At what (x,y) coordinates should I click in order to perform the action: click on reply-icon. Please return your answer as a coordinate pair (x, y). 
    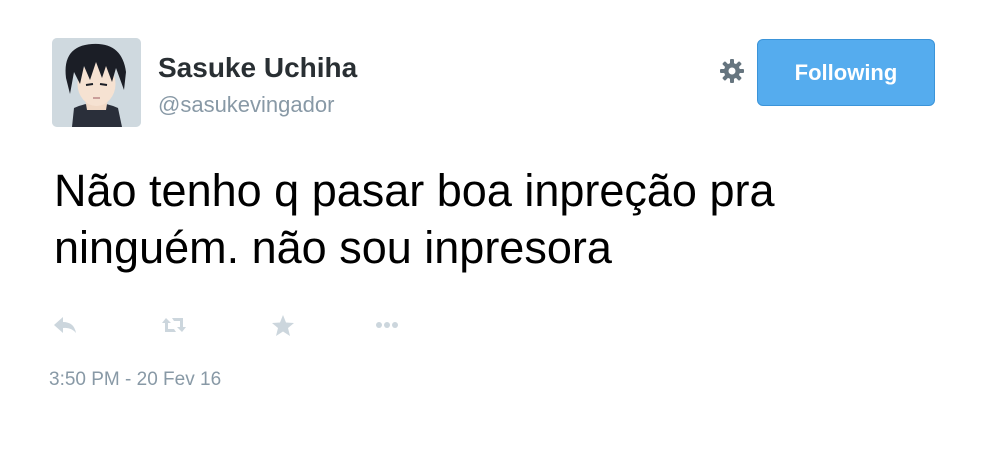
    Looking at the image, I should click on (65, 325).